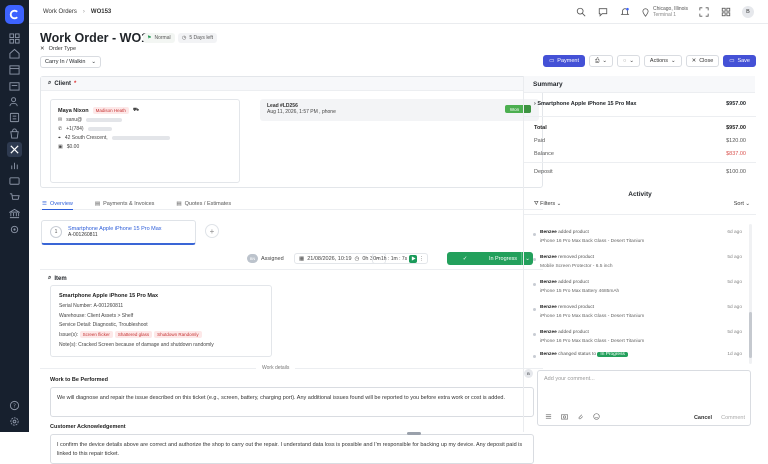  I want to click on sidebar-item-bank, so click(14, 213).